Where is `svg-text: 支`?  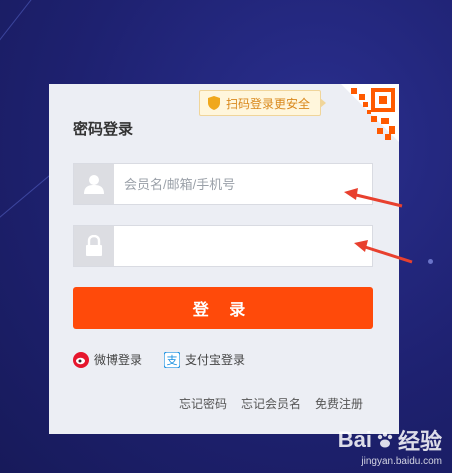
svg-text: 支 is located at coordinates (172, 360).